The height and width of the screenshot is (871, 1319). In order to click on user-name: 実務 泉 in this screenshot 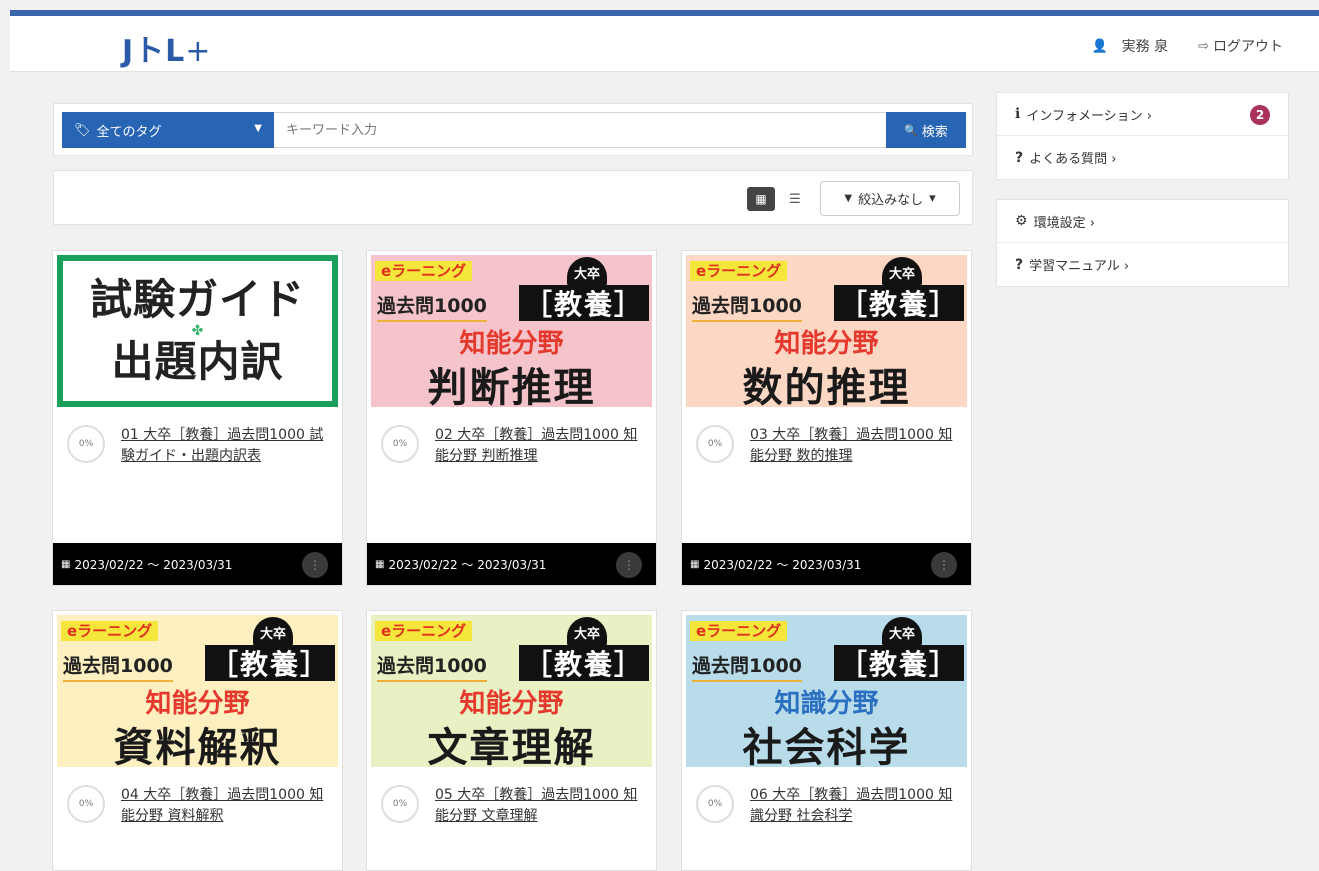, I will do `click(1145, 47)`.